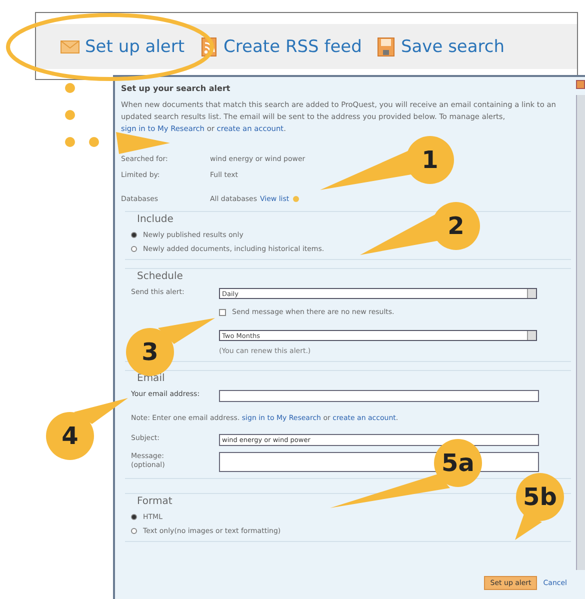 The width and height of the screenshot is (585, 599). What do you see at coordinates (151, 378) in the screenshot?
I see `section-legend: Email` at bounding box center [151, 378].